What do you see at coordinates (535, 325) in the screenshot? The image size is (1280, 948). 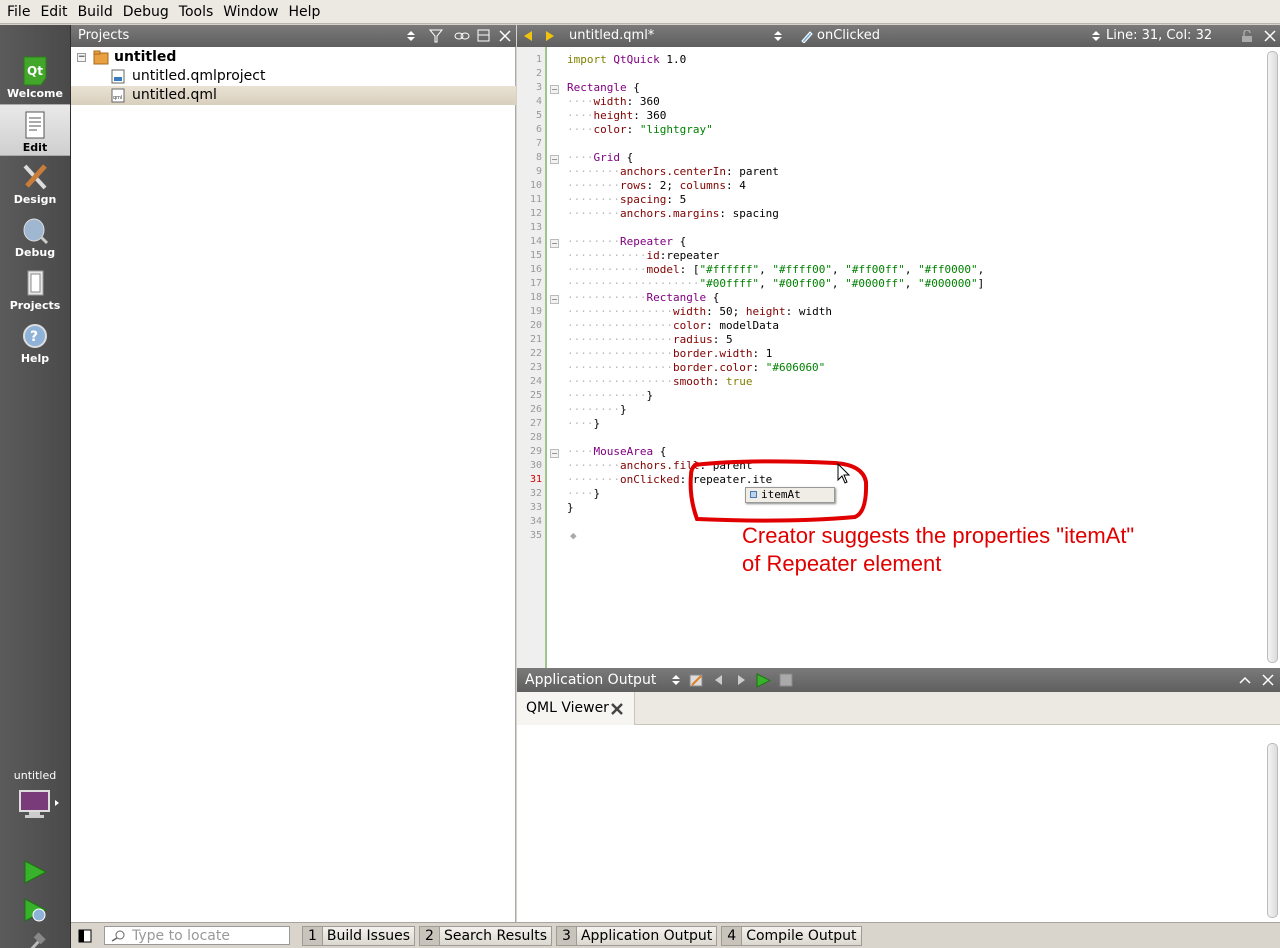 I see `line-number: 20` at bounding box center [535, 325].